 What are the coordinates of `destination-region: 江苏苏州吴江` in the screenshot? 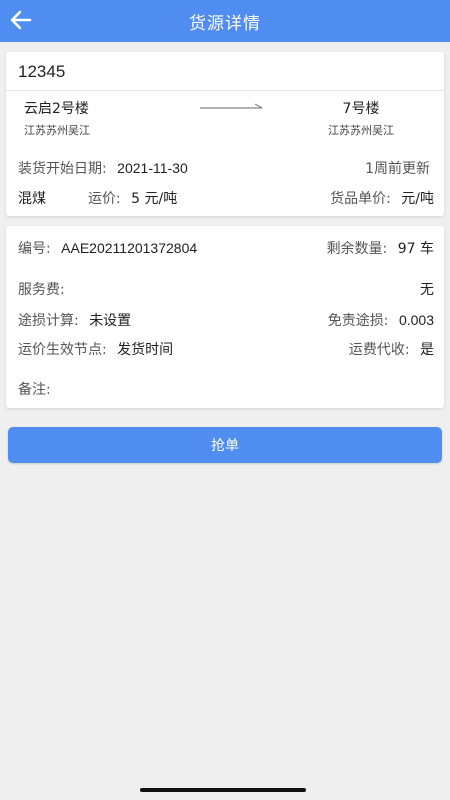 It's located at (361, 130).